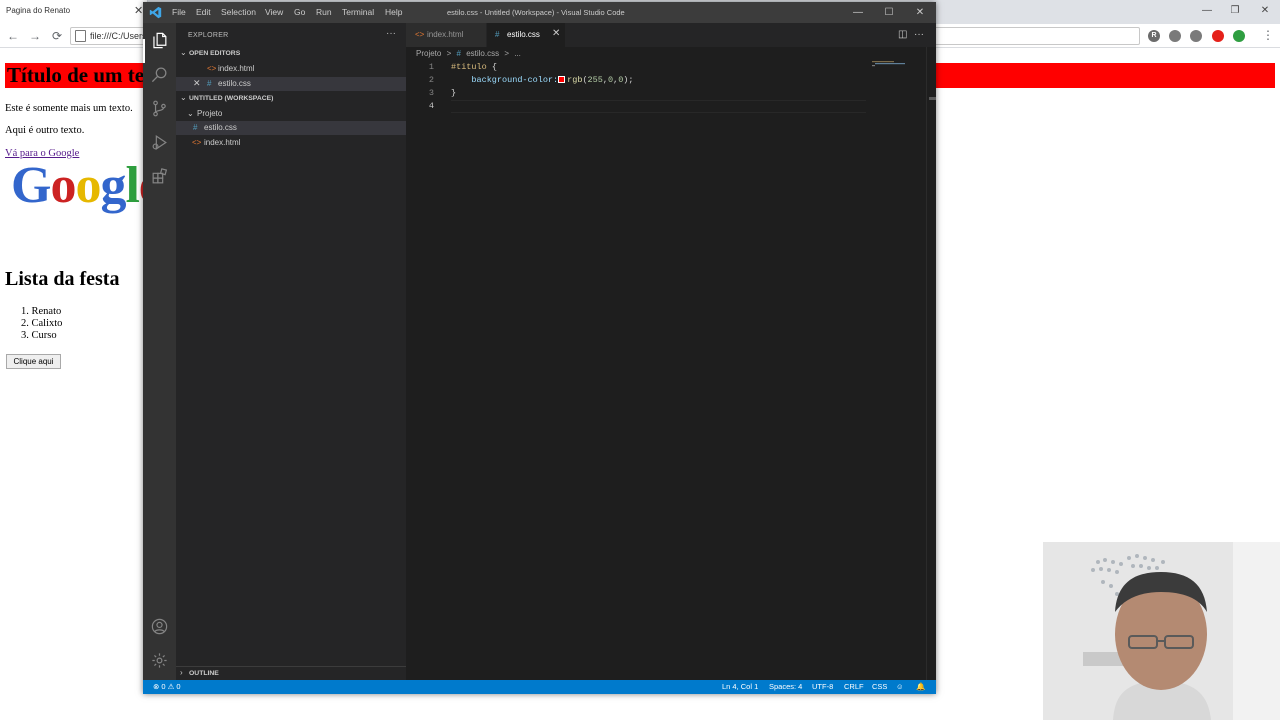 The height and width of the screenshot is (720, 1280). I want to click on breadcrumb-folder: Projeto, so click(428, 53).